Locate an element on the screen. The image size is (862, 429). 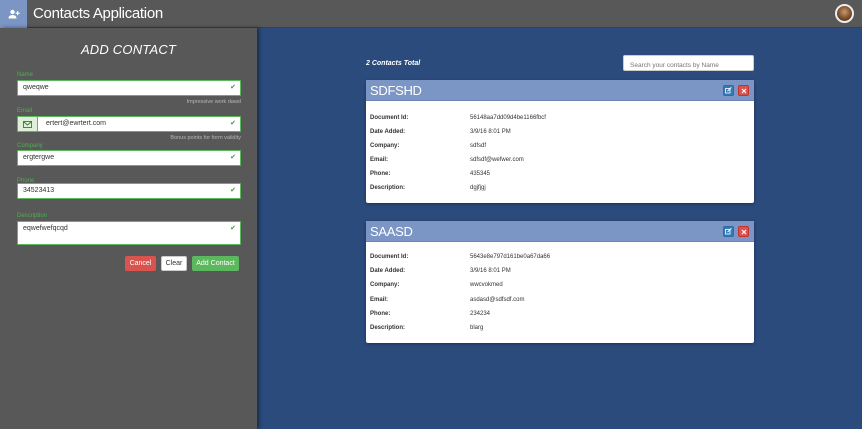
email-value: asdasd@sdfsdf.com is located at coordinates (497, 300).